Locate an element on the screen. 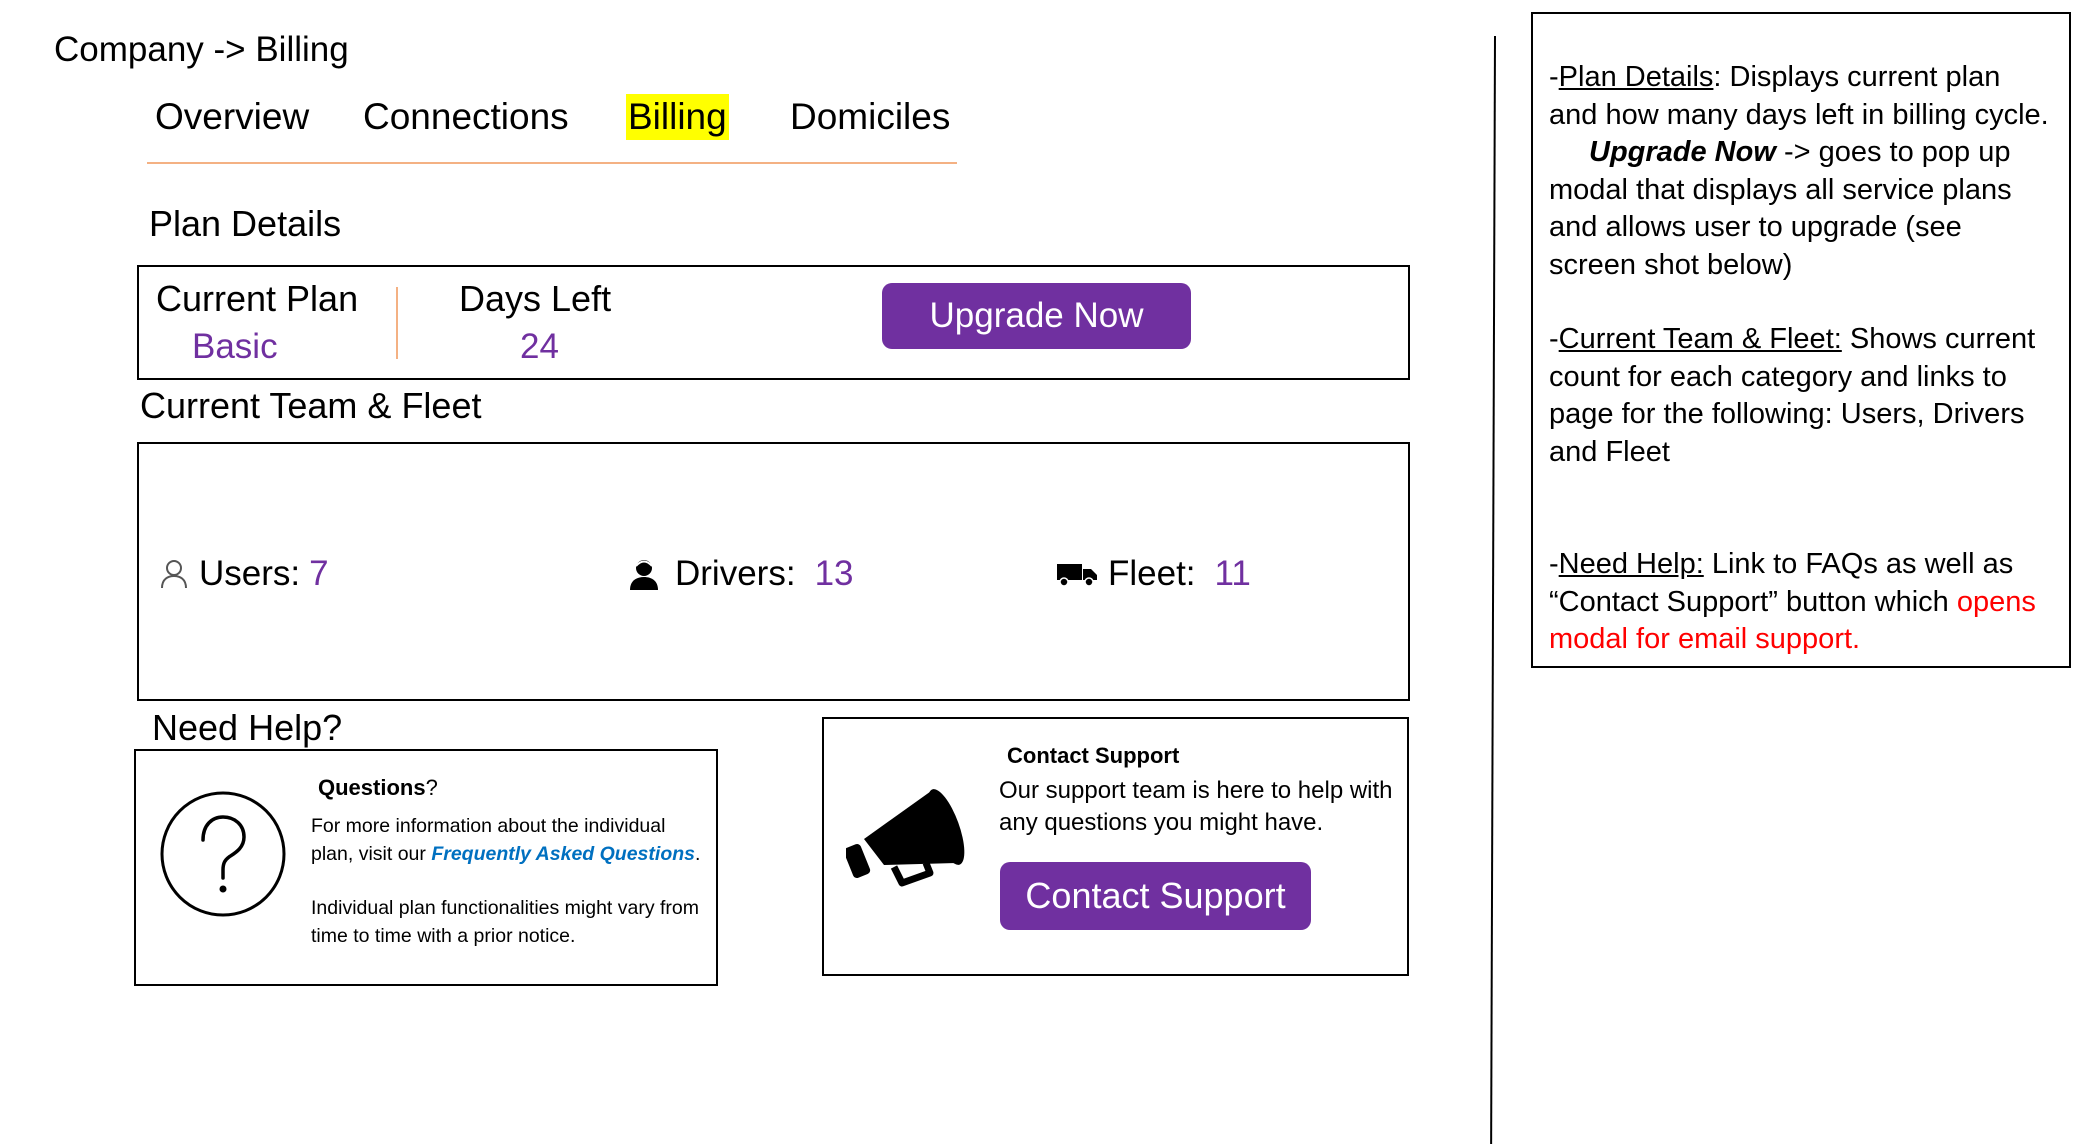  plan-details-heading: Plan Details is located at coordinates (245, 223).